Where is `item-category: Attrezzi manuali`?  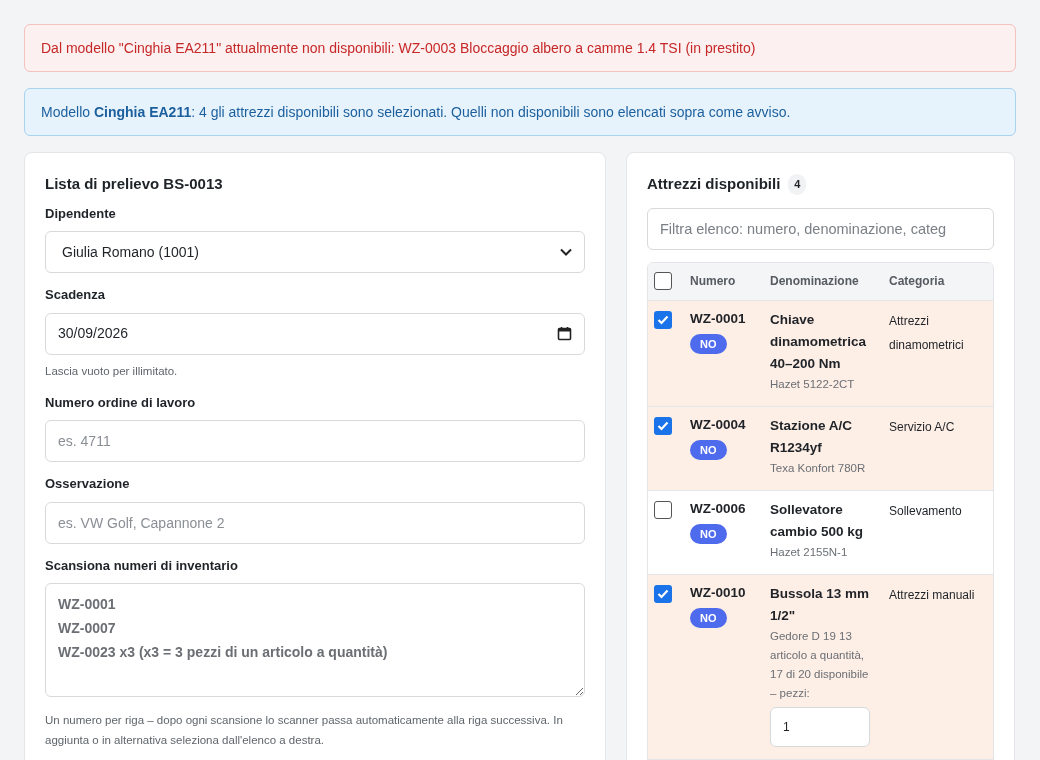
item-category: Attrezzi manuali is located at coordinates (932, 595).